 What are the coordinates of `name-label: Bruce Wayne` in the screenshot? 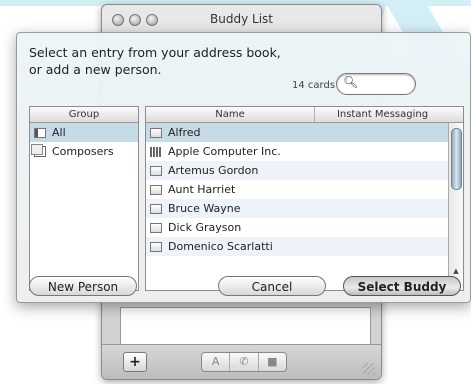 It's located at (204, 208).